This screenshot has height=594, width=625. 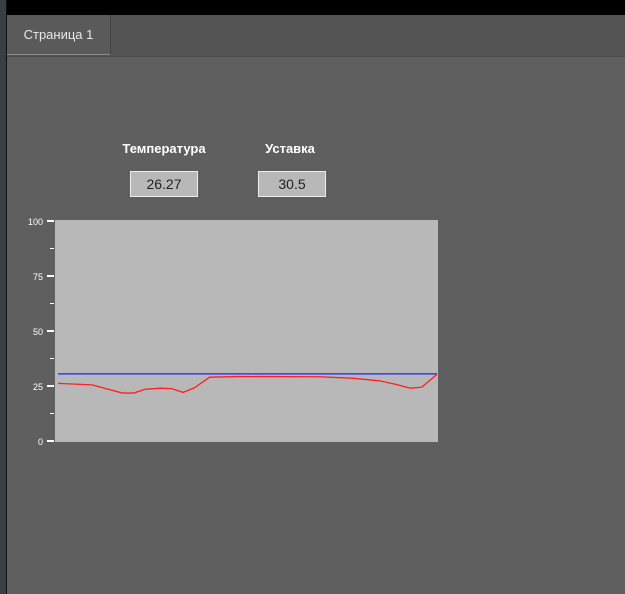 I want to click on window-top-bar, so click(x=312, y=7).